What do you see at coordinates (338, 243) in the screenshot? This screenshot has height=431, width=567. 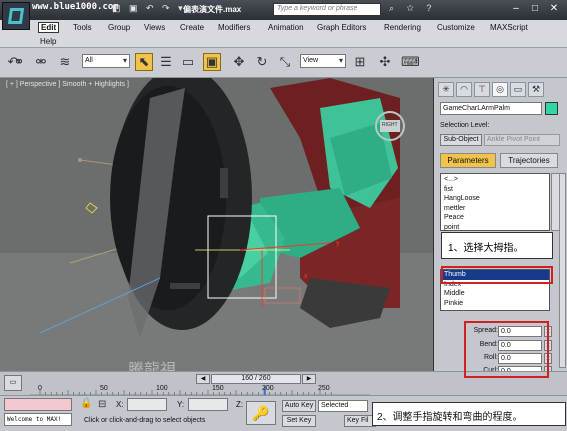 I see `axis-y-label: y` at bounding box center [338, 243].